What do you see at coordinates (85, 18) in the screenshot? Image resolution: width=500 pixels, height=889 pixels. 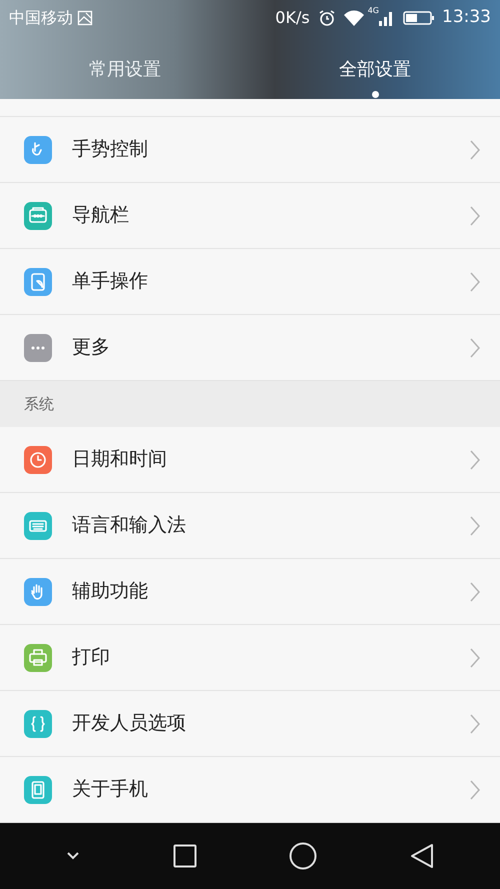 I see `image-icon` at bounding box center [85, 18].